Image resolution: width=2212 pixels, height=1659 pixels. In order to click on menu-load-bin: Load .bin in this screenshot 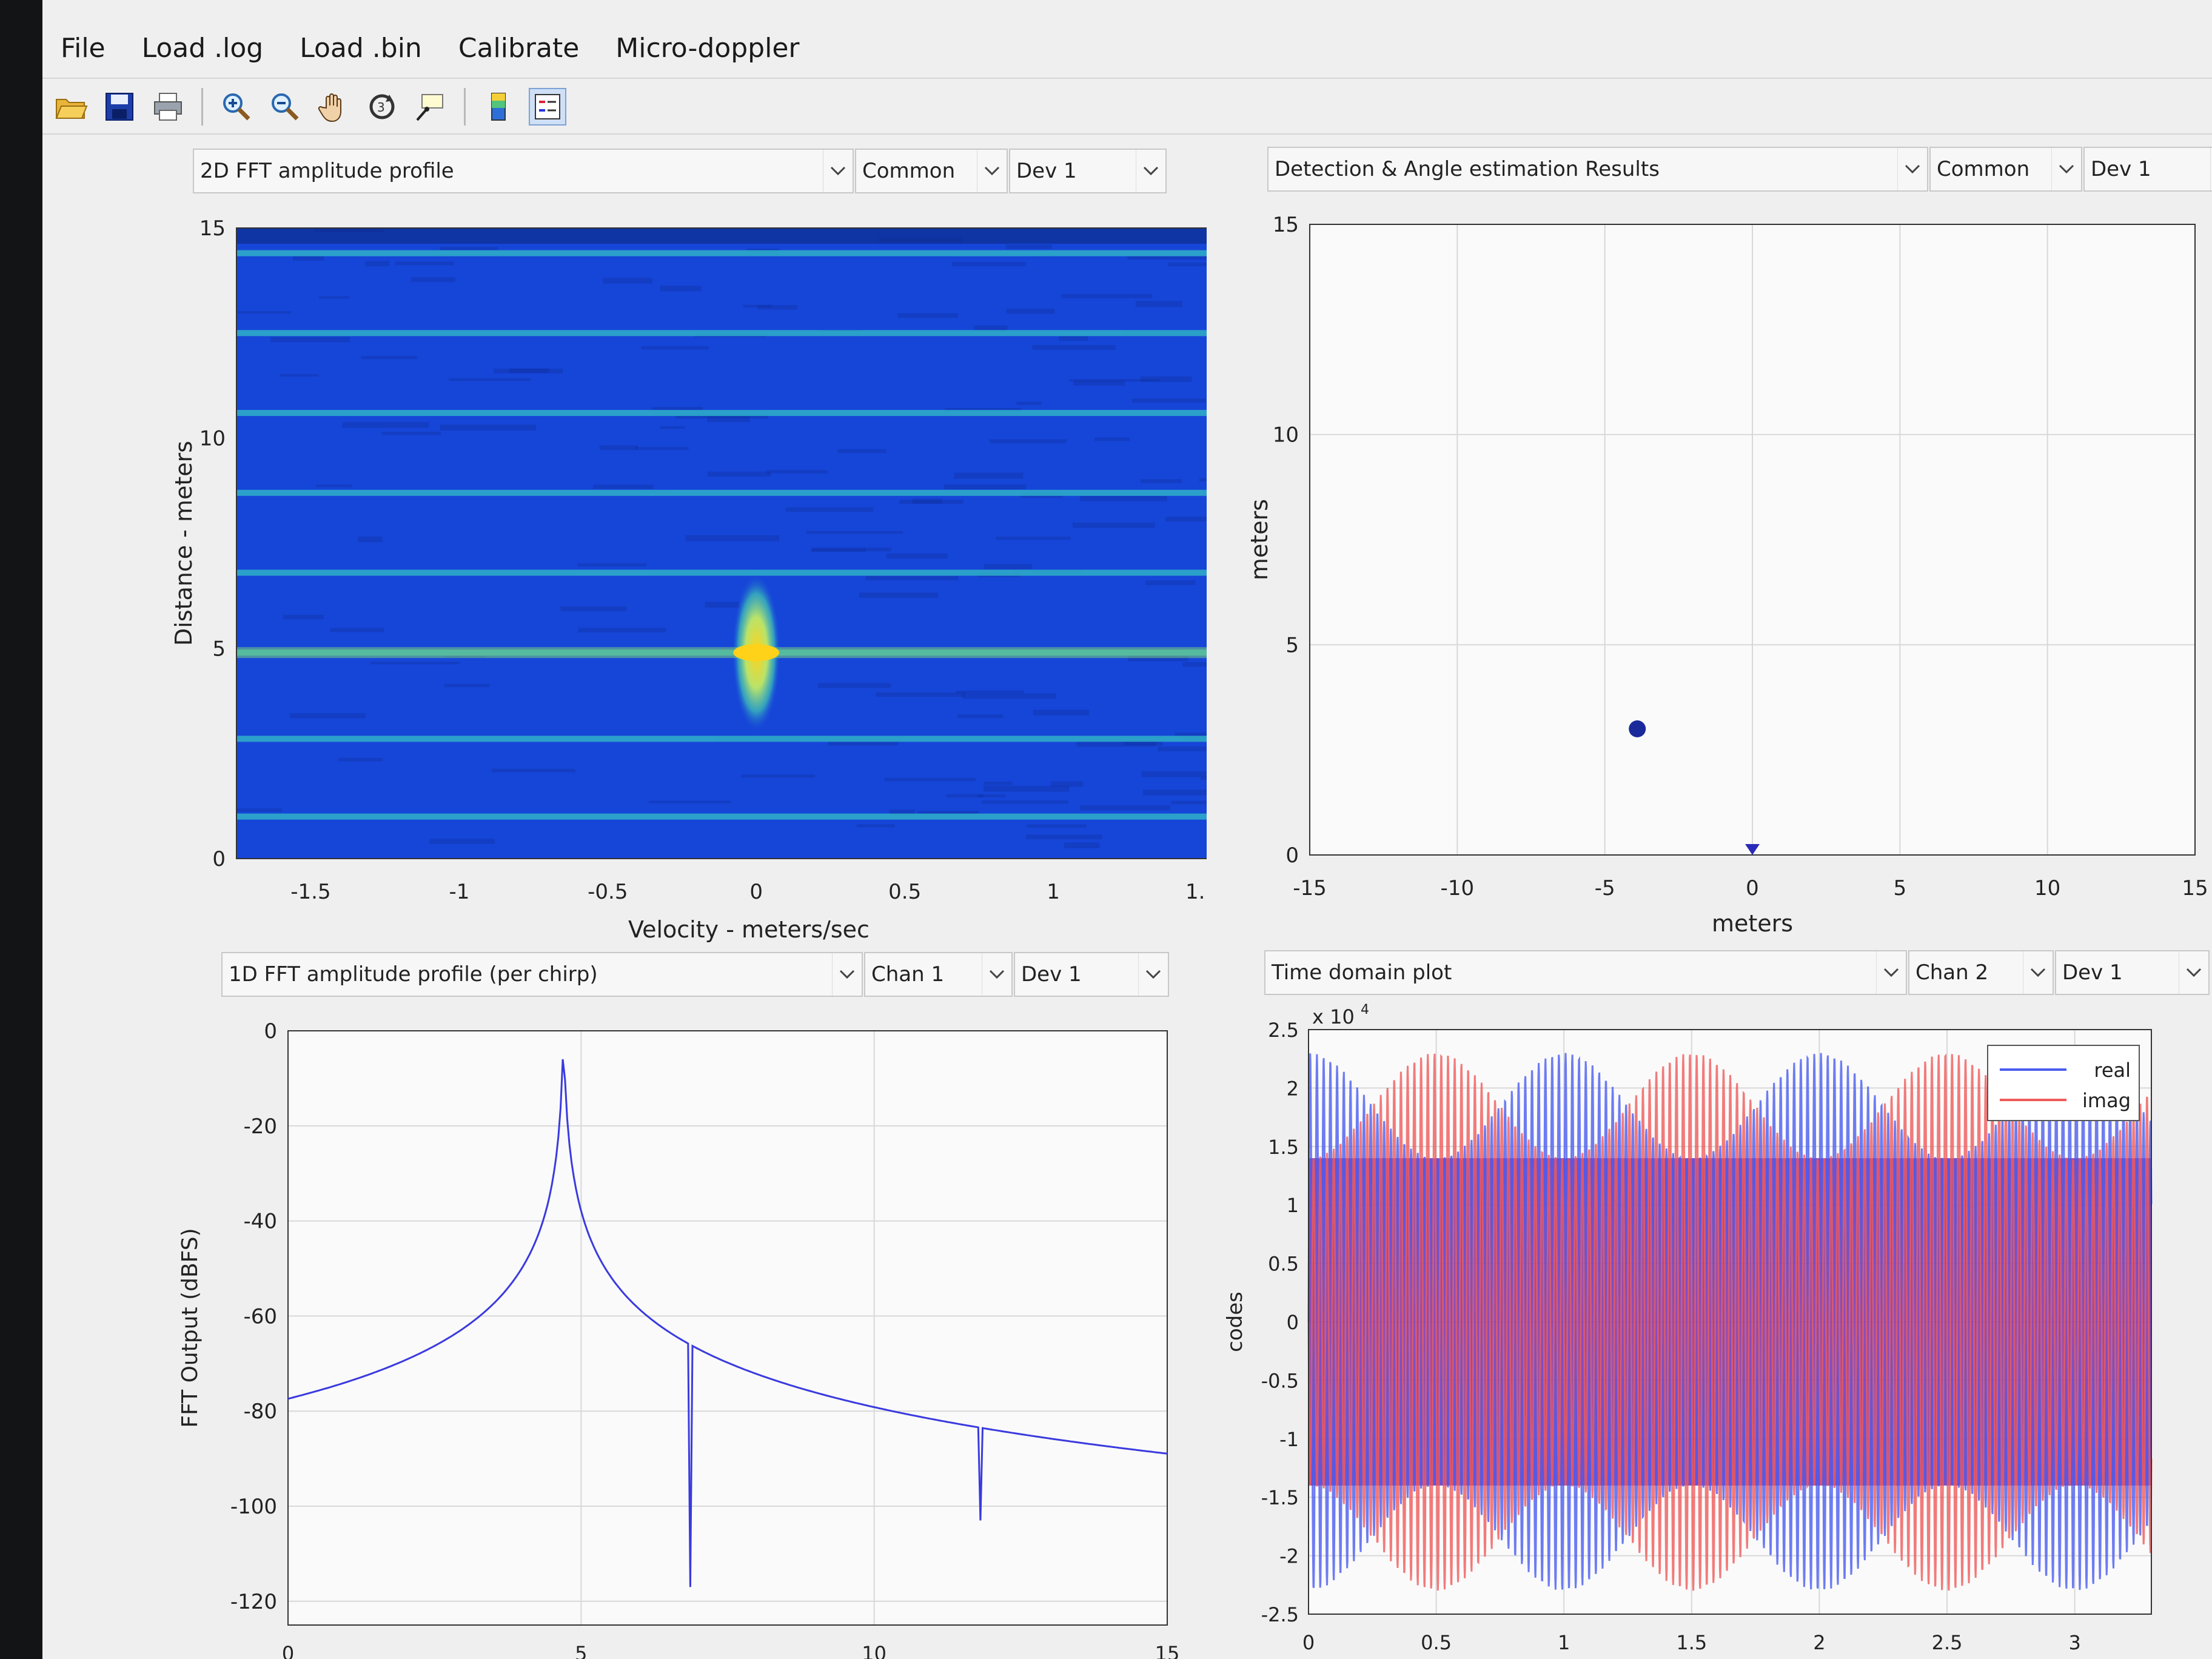, I will do `click(361, 48)`.